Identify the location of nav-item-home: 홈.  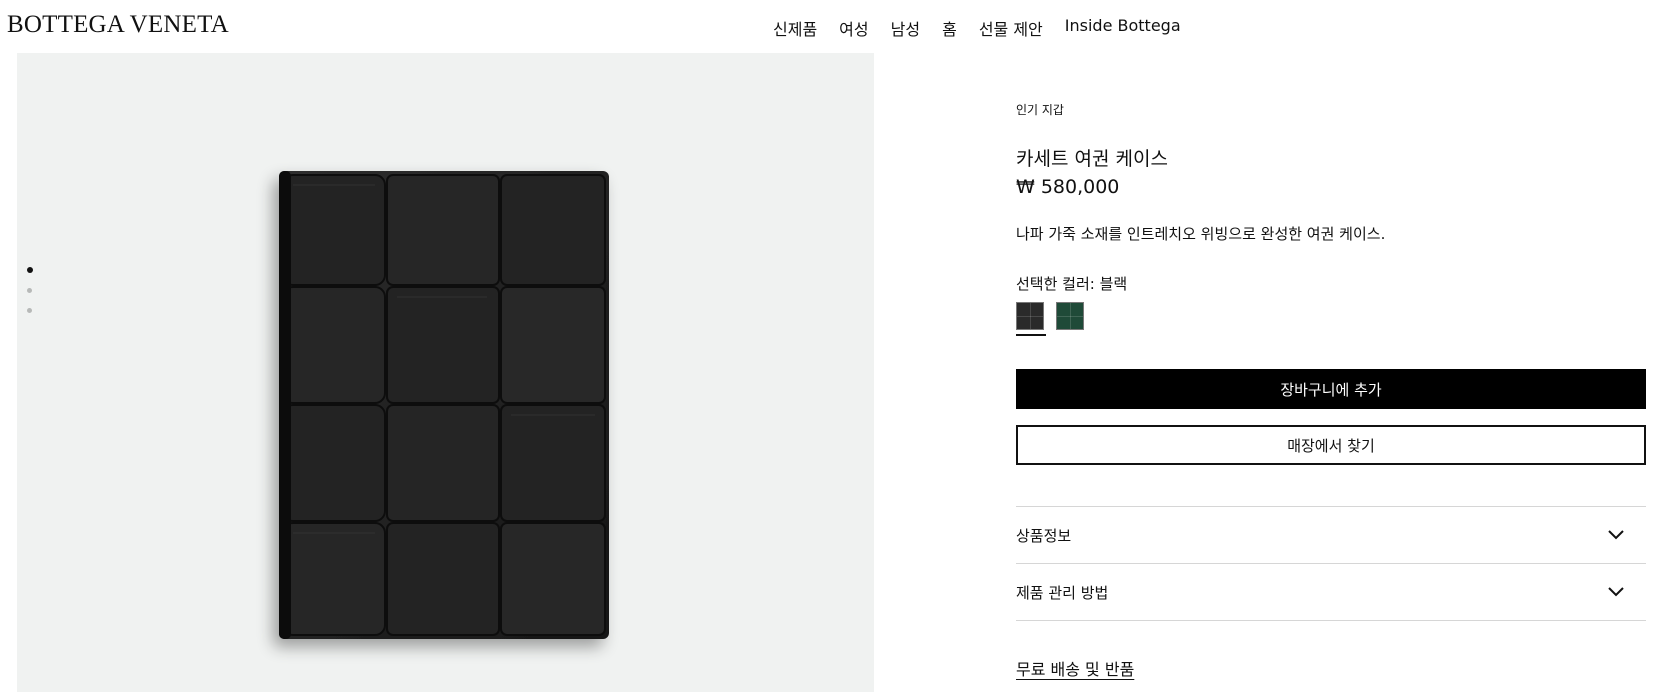
(949, 28).